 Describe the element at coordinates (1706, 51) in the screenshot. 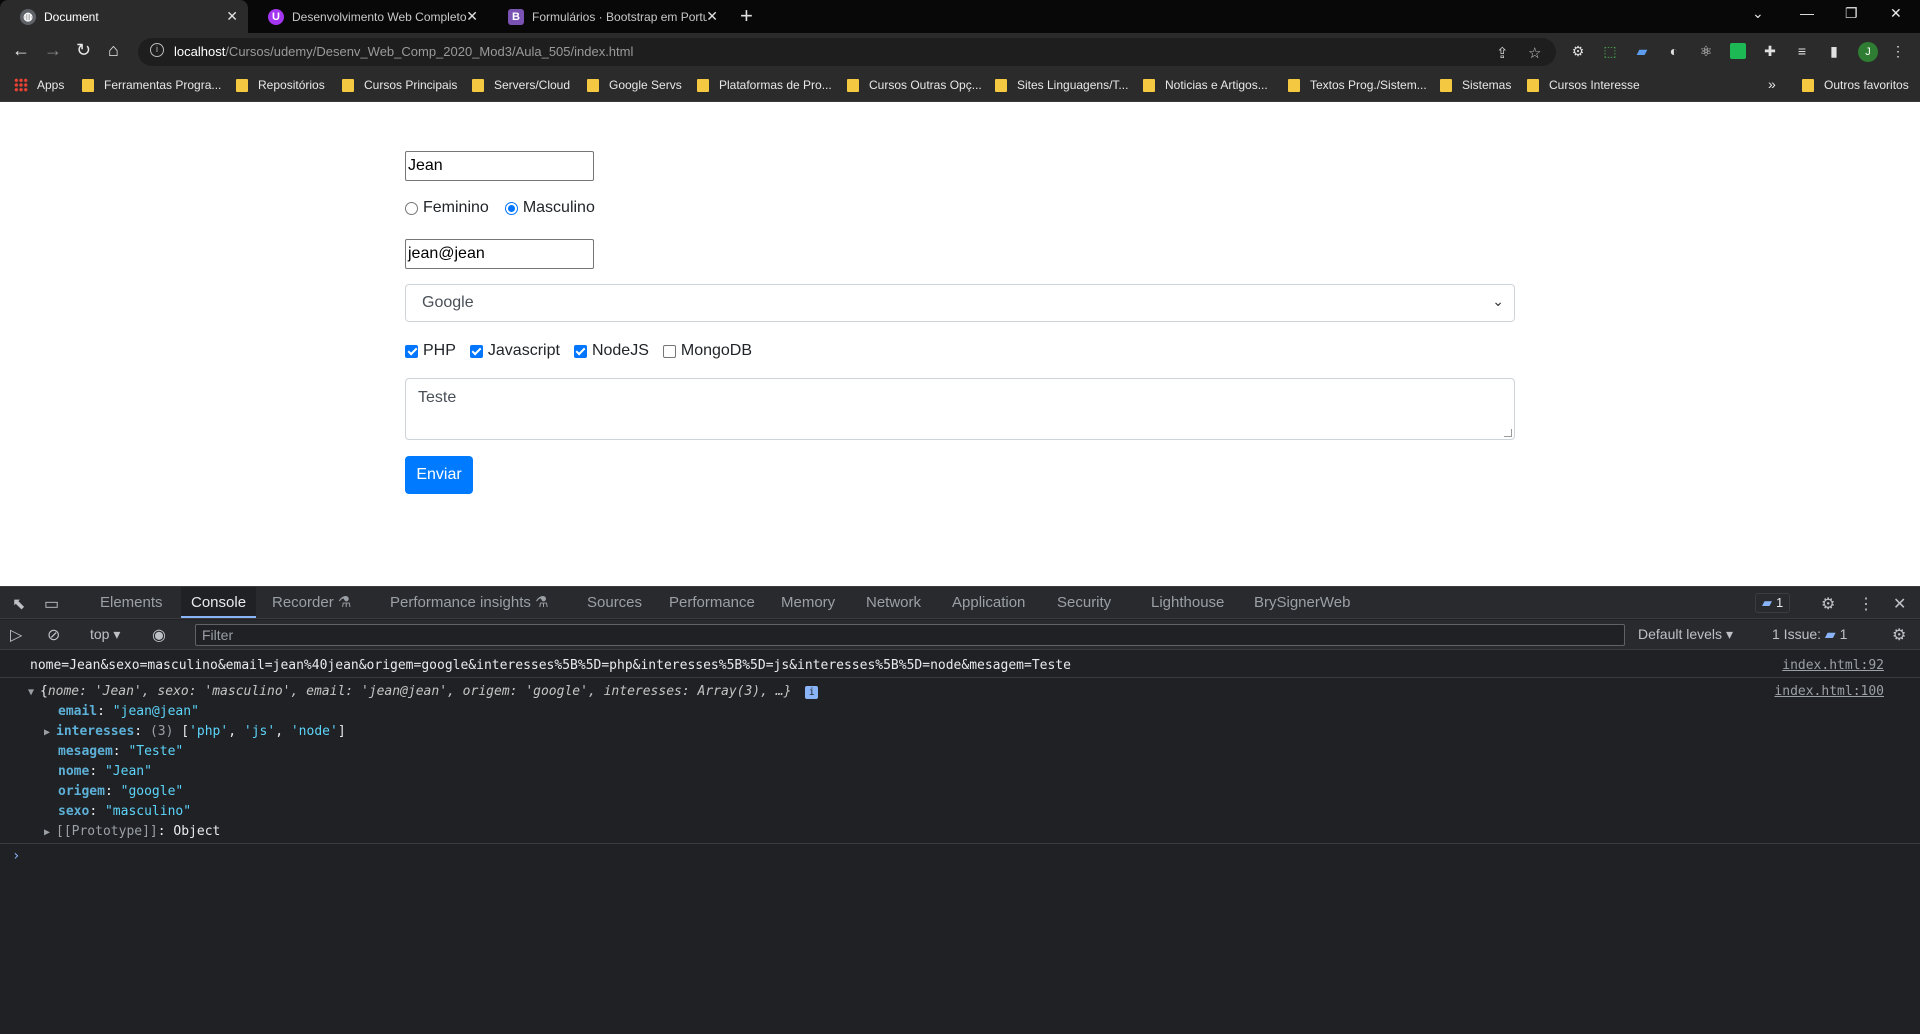

I see `extension-react-icon: ⚛` at that location.